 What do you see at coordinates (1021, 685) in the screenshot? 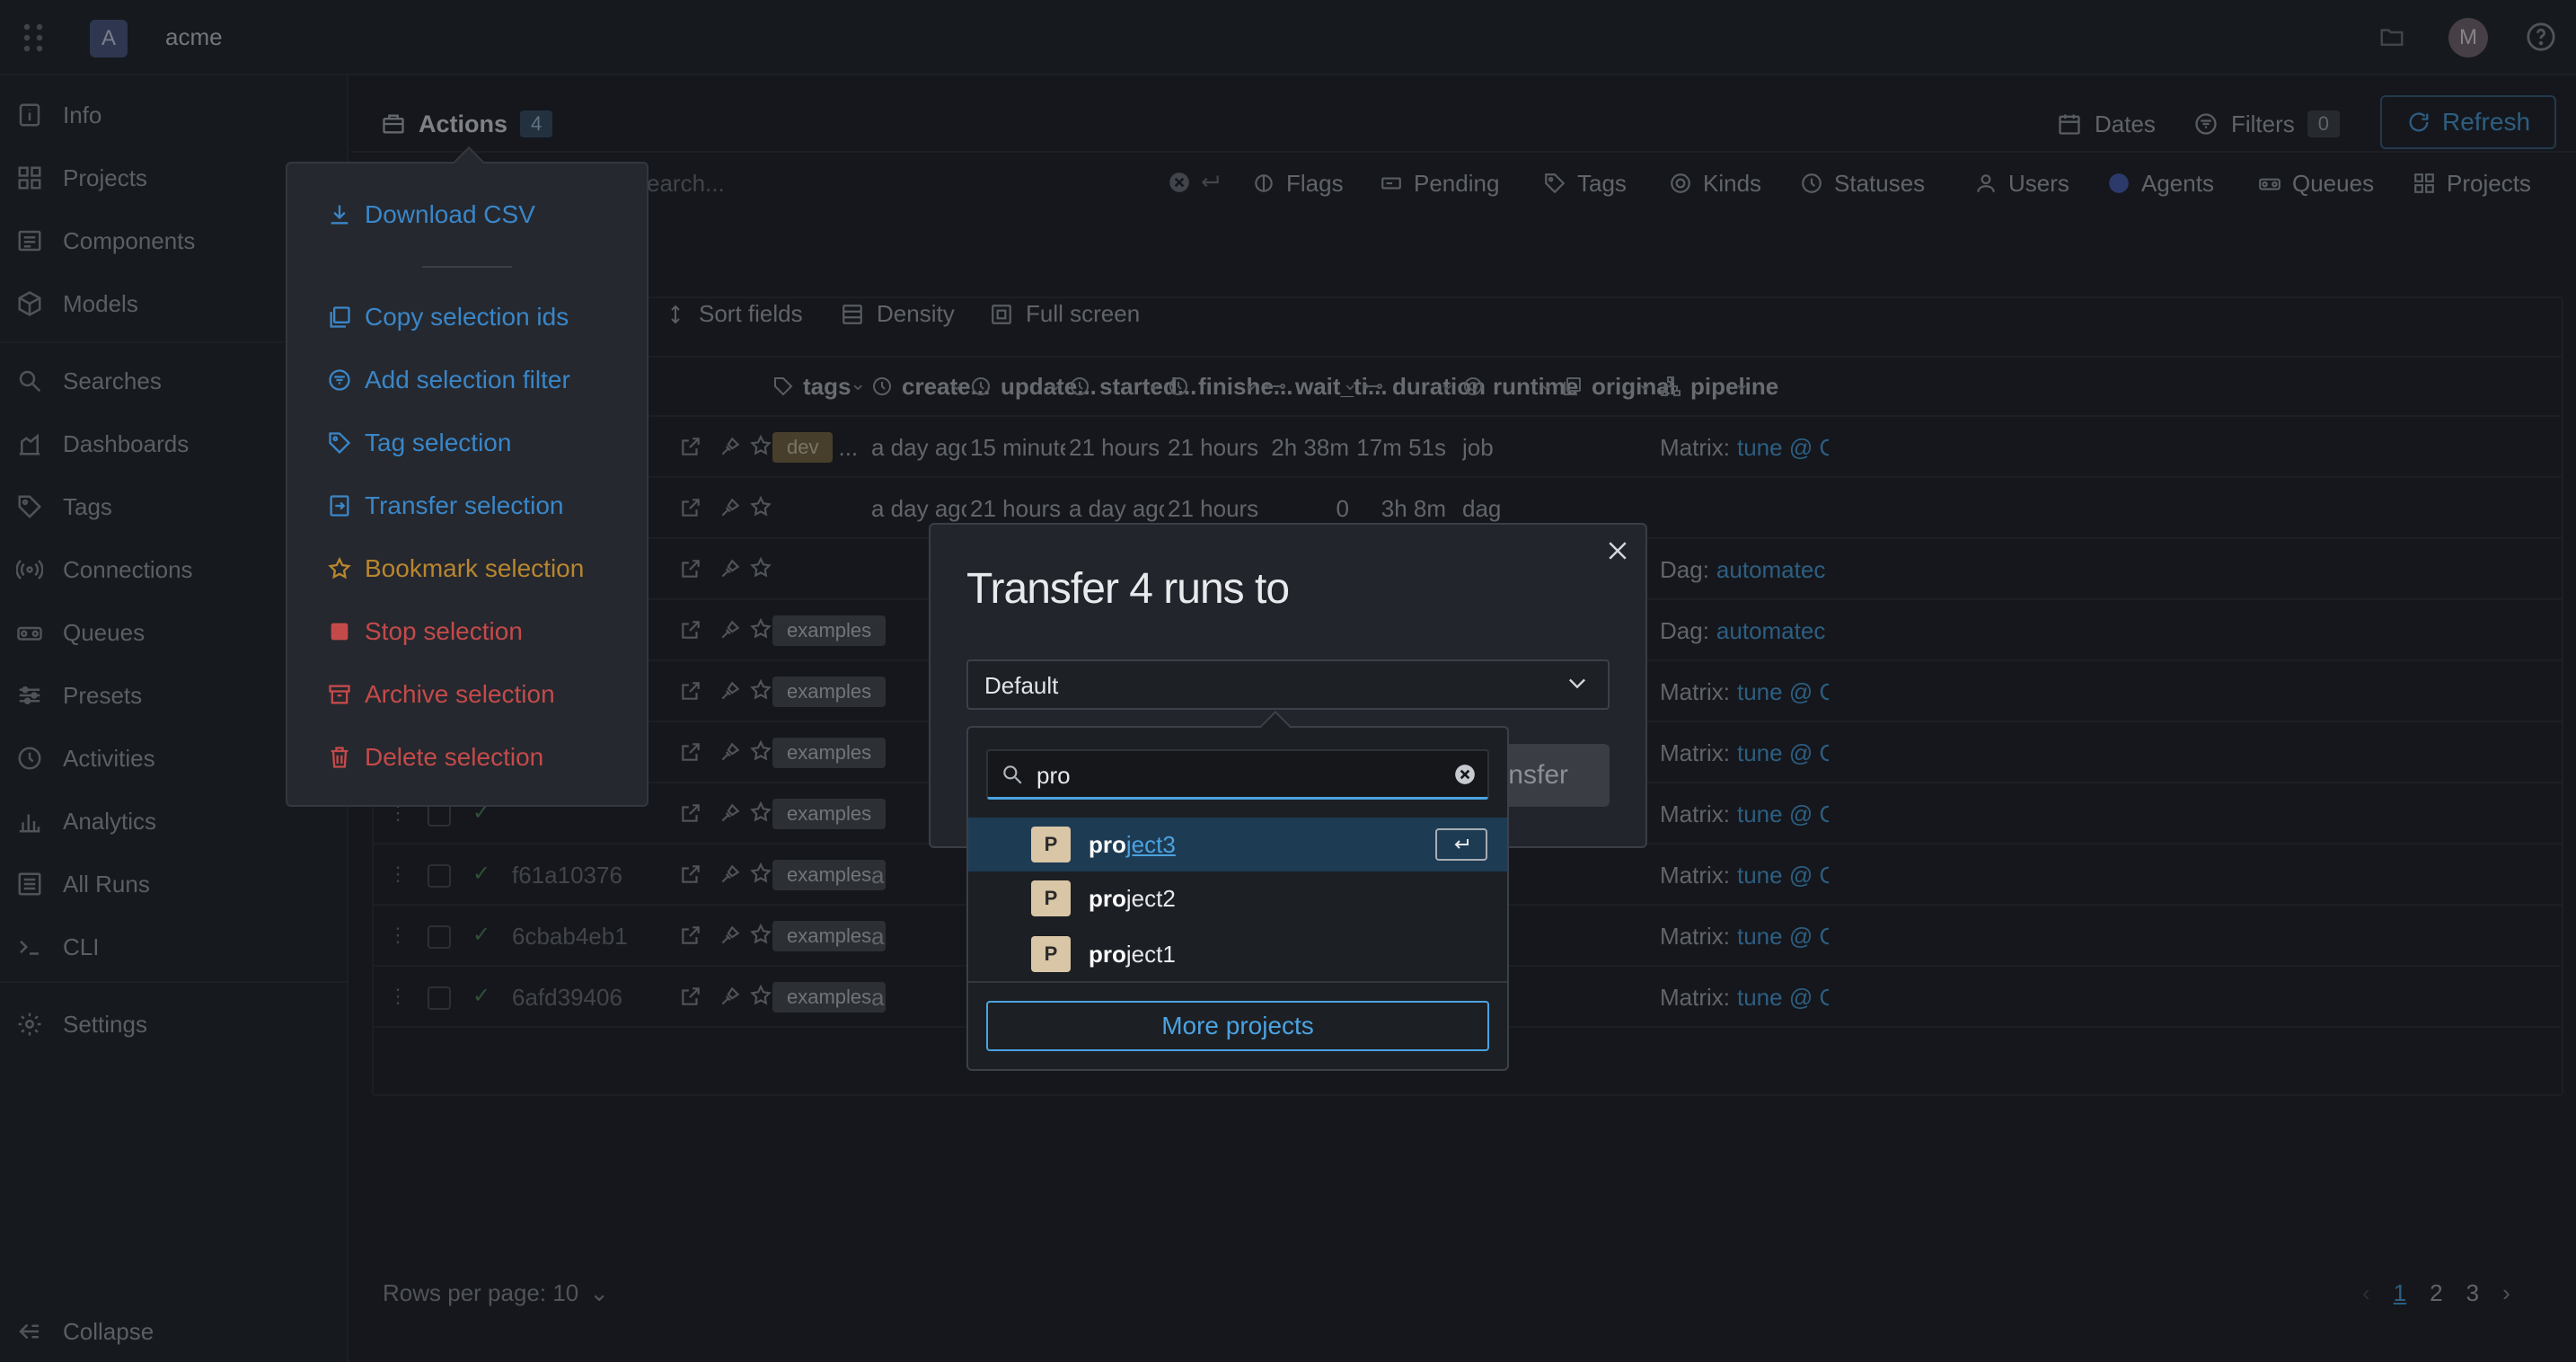
I see `project-select-value: Default` at bounding box center [1021, 685].